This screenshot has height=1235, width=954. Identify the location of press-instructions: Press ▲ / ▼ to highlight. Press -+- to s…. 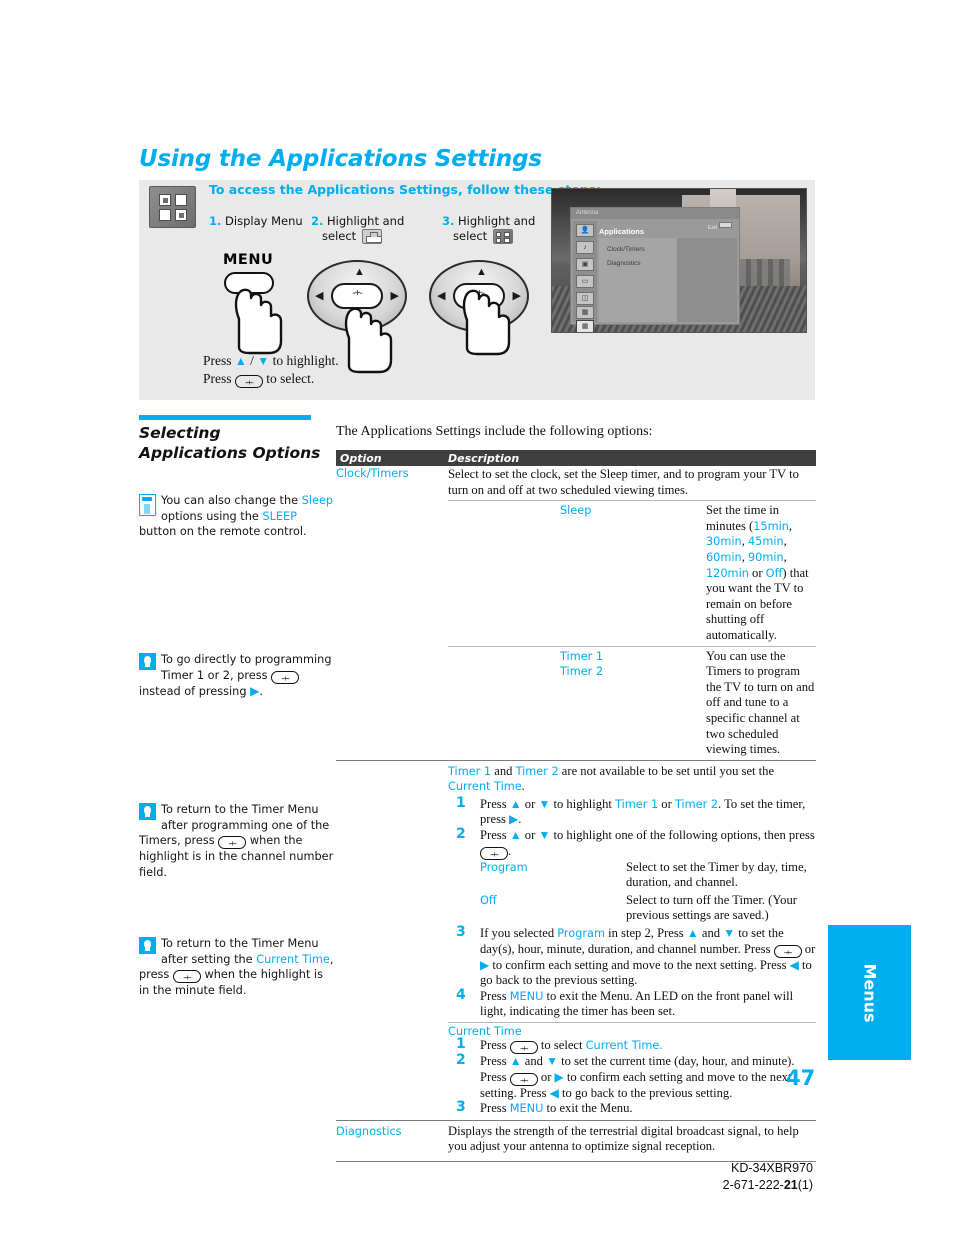
(271, 370).